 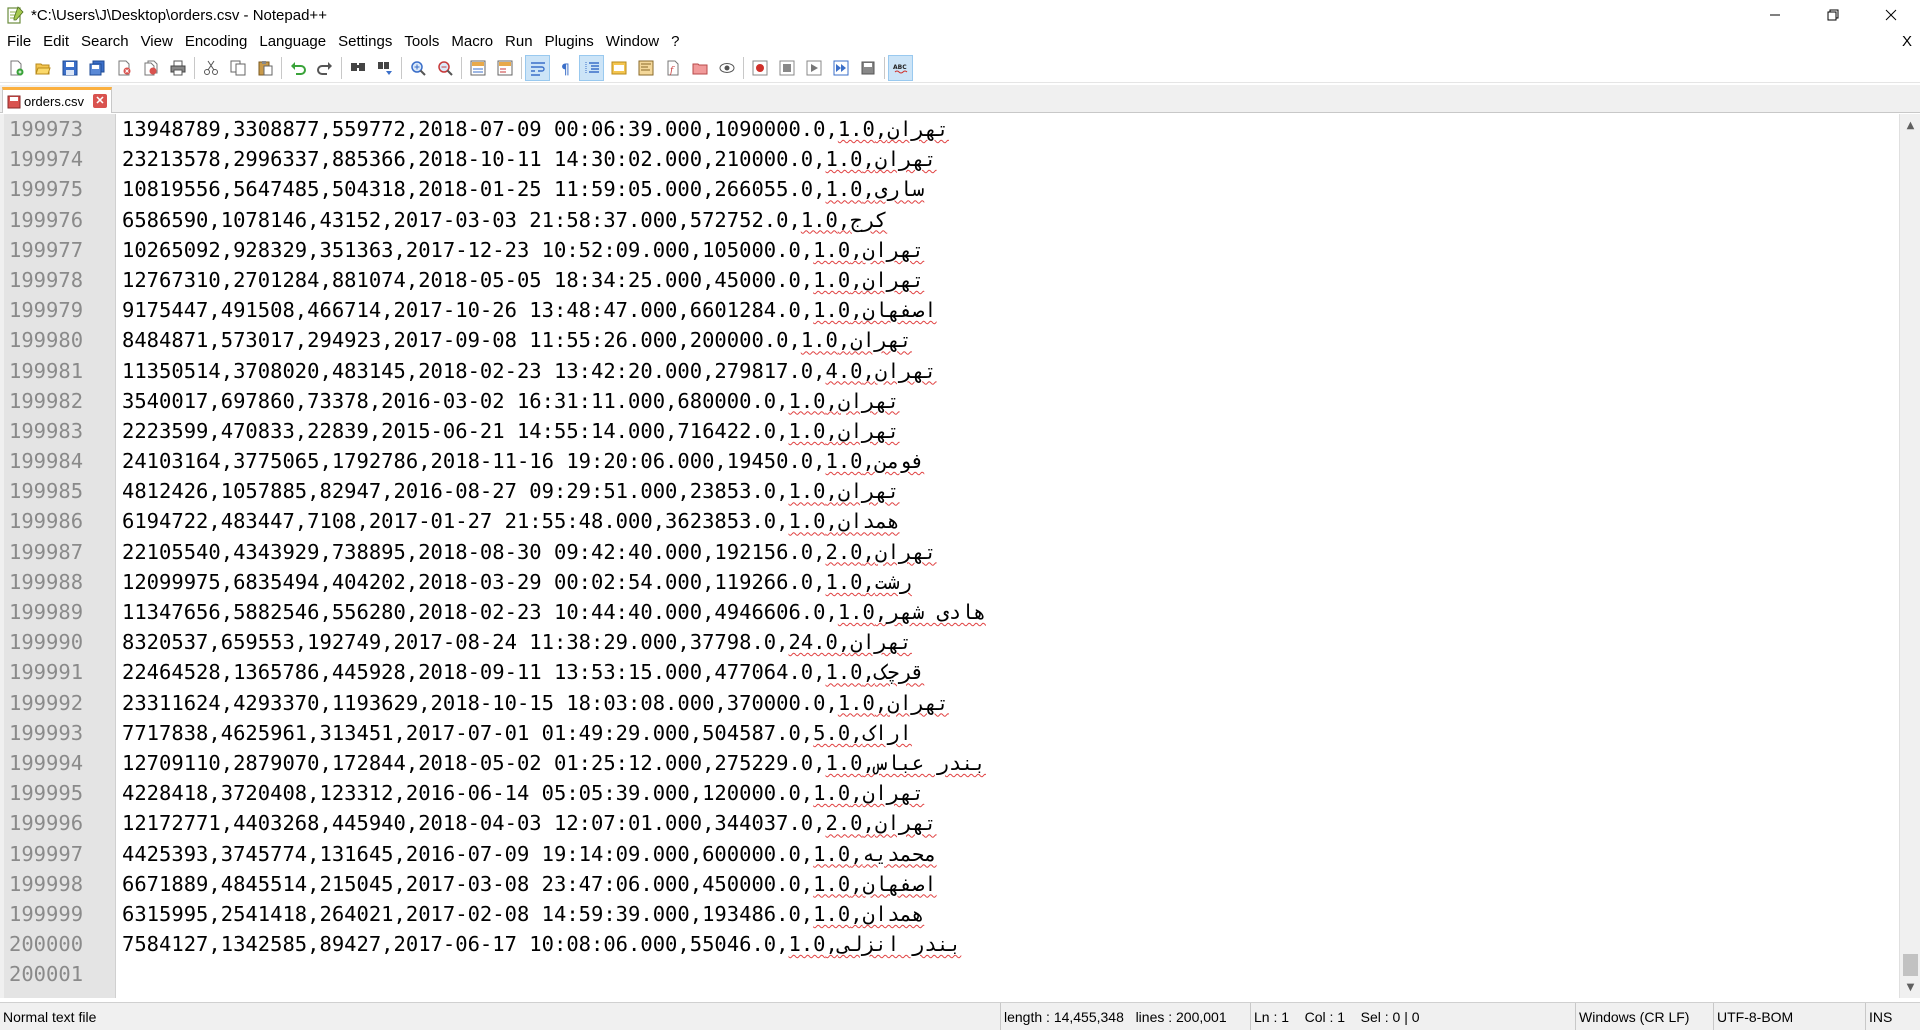 I want to click on line-city: ,تهران, so click(x=862, y=400).